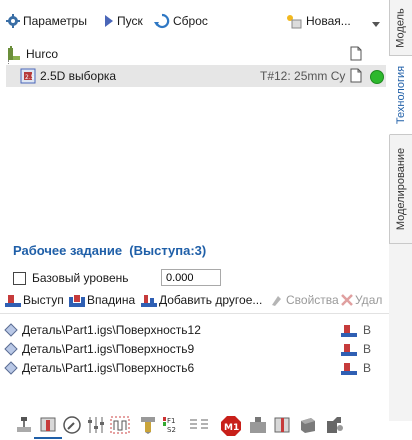 This screenshot has height=440, width=412. I want to click on tree-root-label: Hurco, so click(42, 54).